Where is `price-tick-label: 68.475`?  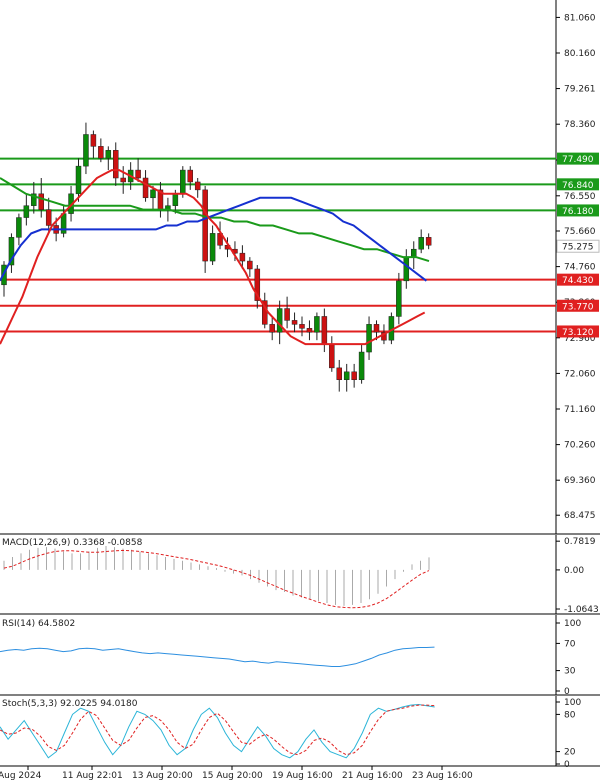 price-tick-label: 68.475 is located at coordinates (580, 516).